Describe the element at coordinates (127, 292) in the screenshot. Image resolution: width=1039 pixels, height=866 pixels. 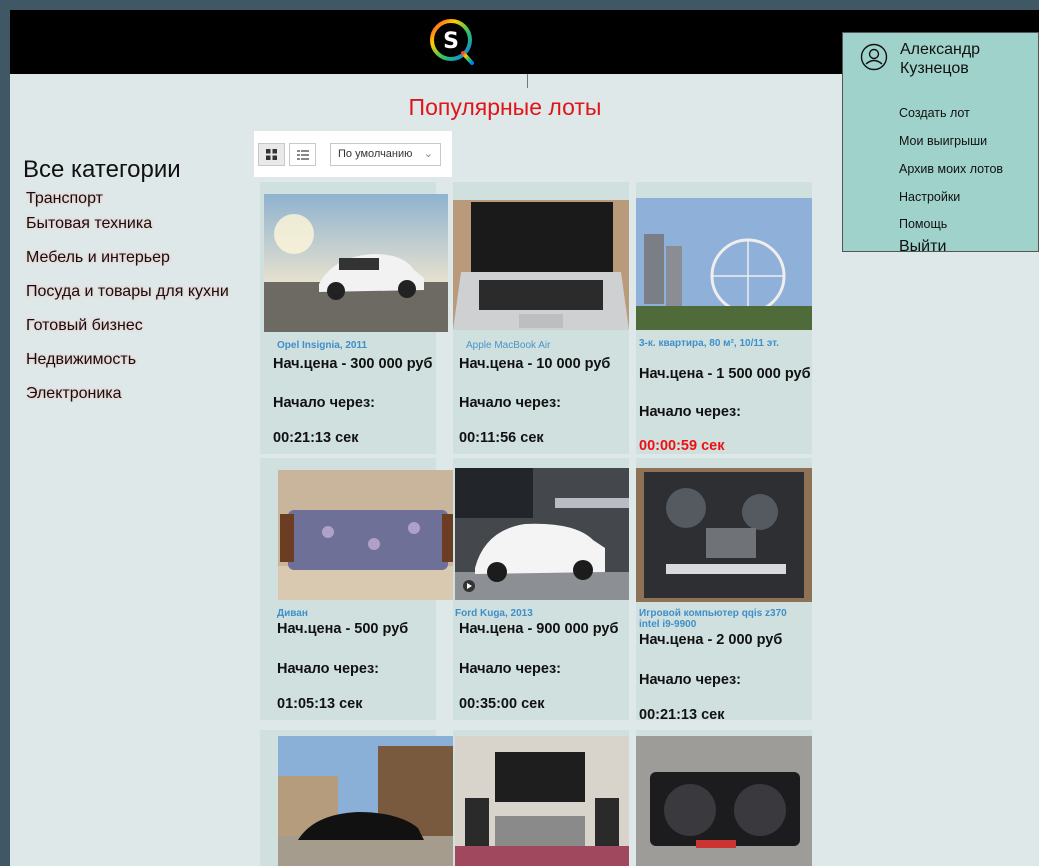
I see `sidebar-item-kitchen: Посуда и товары для кухни` at that location.